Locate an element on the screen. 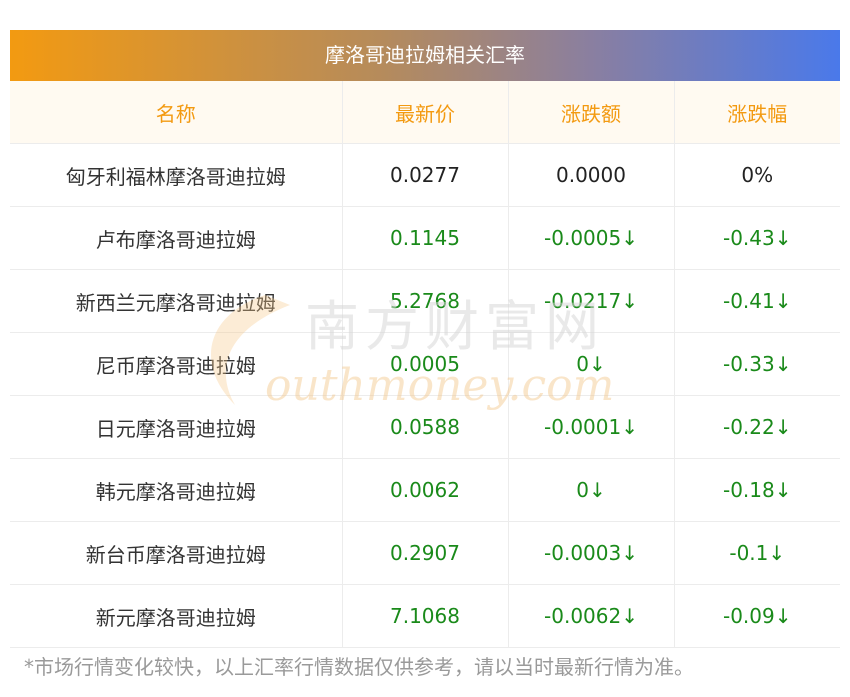 The width and height of the screenshot is (850, 697). cell-name: 尼币摩洛哥迪拉姆 is located at coordinates (176, 364).